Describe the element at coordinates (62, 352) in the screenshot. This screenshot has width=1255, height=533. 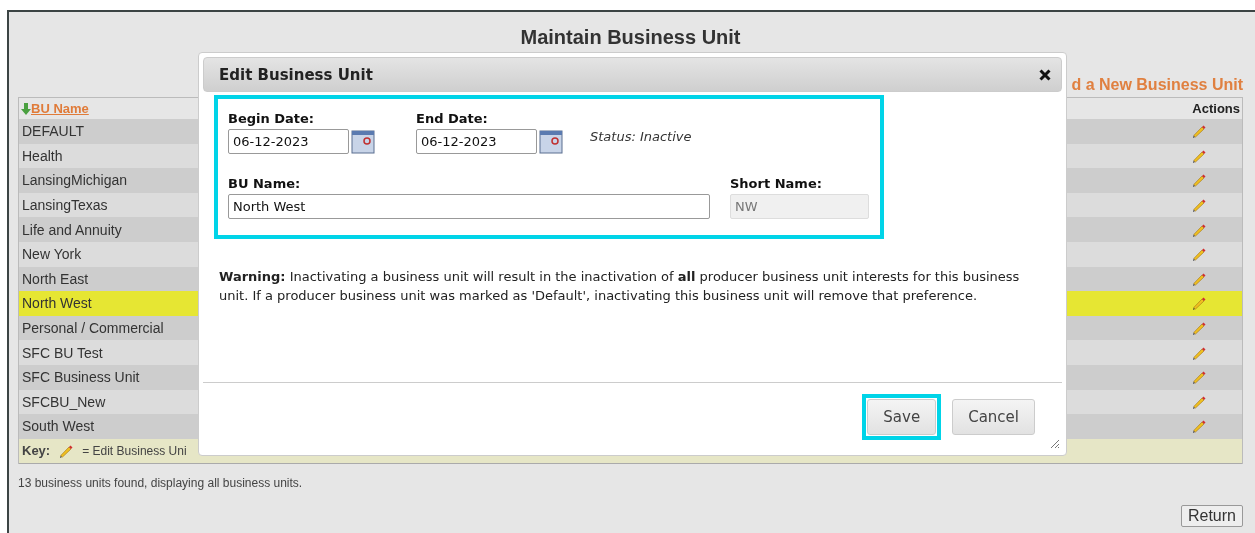
I see `table-cell: SFC BU Test` at that location.